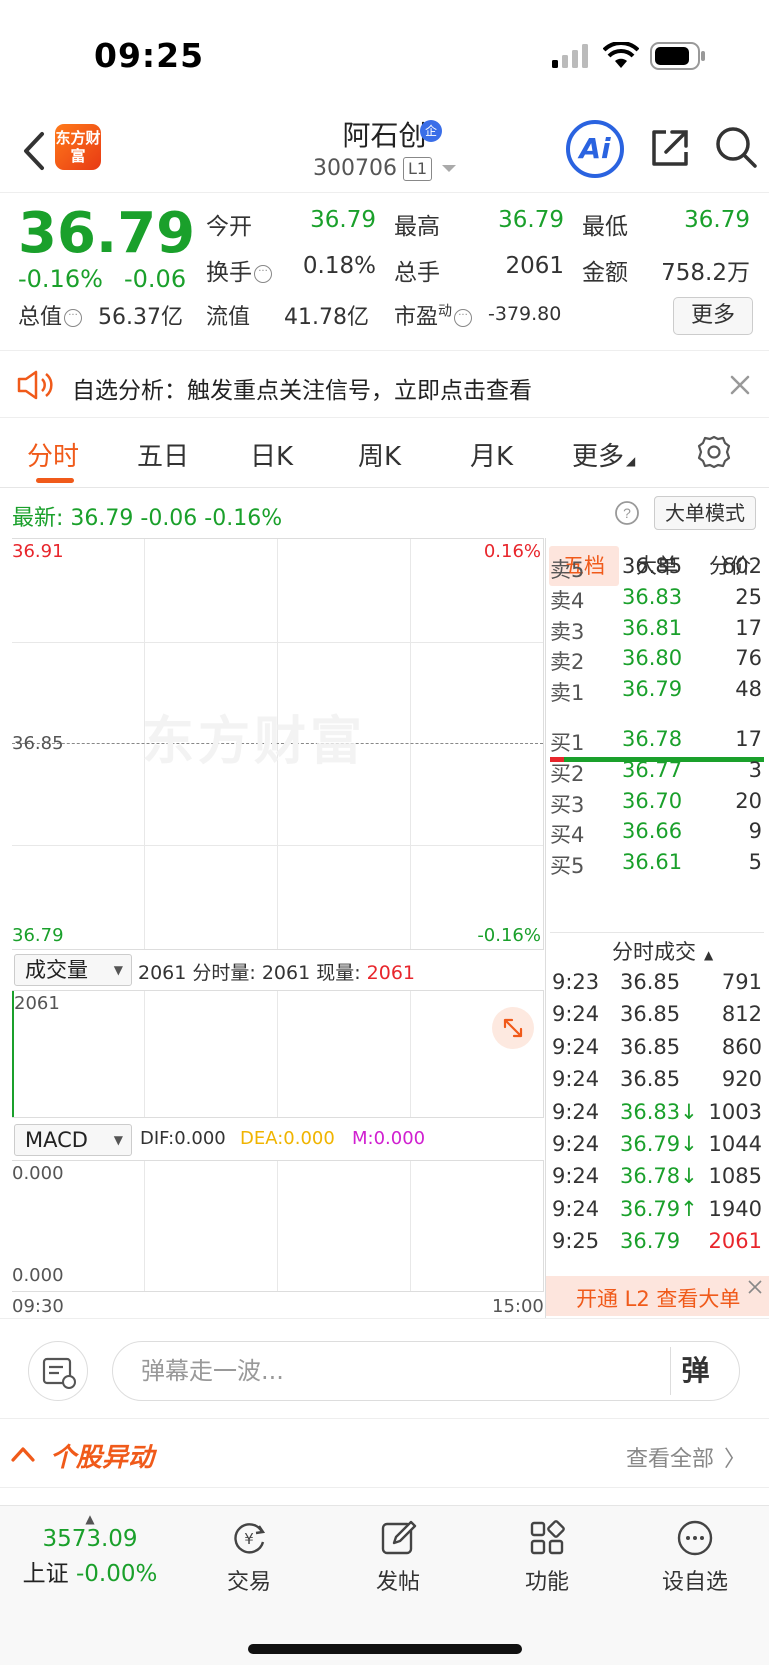 This screenshot has width=769, height=1665. Describe the element at coordinates (116, 1574) in the screenshot. I see `index-change: -0.00%` at that location.